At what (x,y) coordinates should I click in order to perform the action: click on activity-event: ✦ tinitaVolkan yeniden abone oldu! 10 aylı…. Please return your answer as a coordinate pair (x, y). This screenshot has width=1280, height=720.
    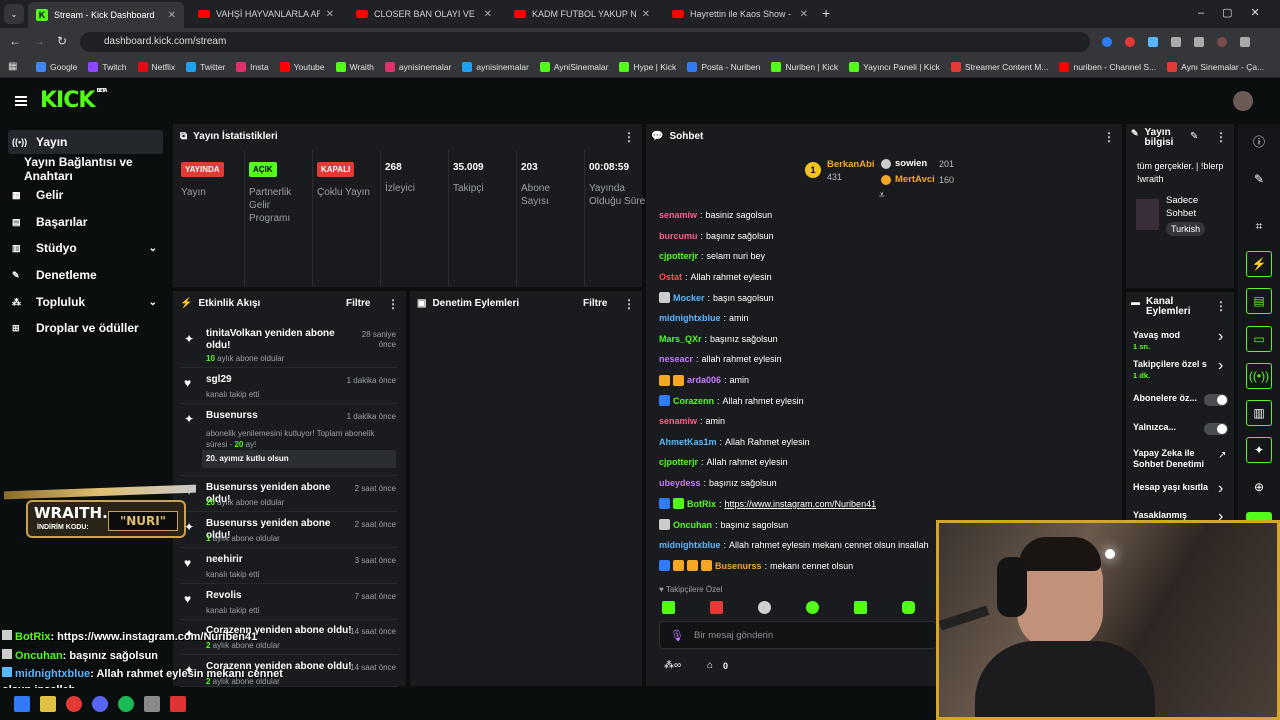
    Looking at the image, I should click on (289, 346).